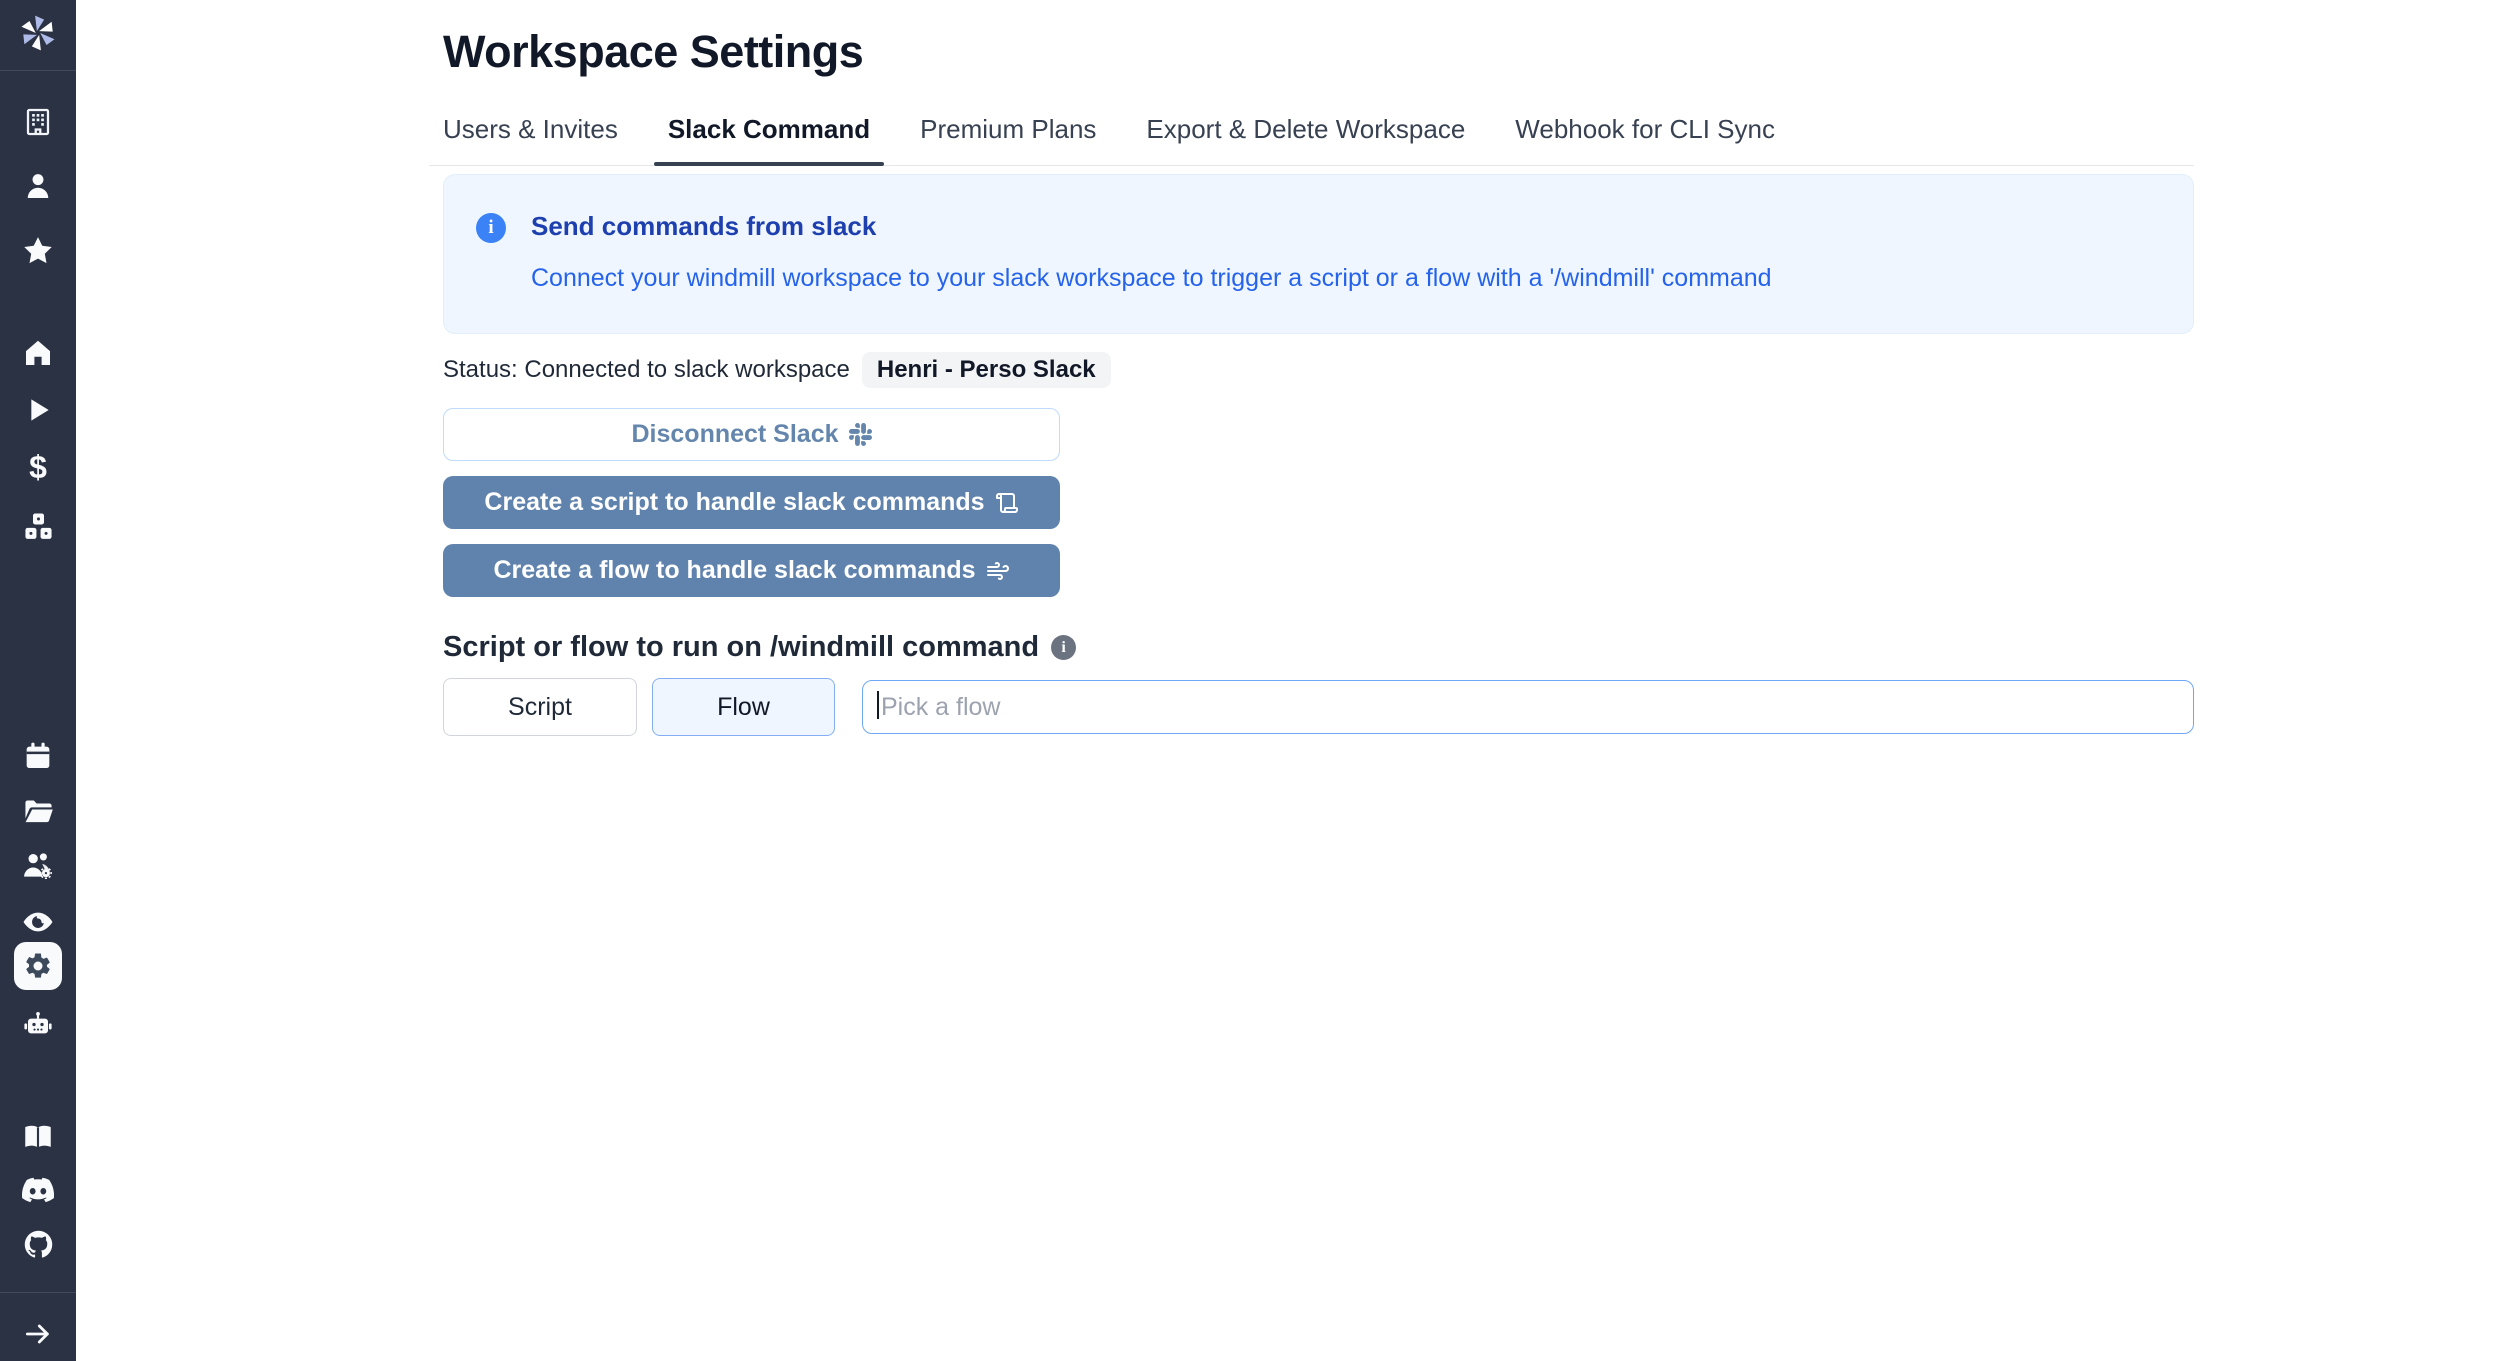  What do you see at coordinates (1008, 136) in the screenshot?
I see `tab-premium-plans: Premium Plans` at bounding box center [1008, 136].